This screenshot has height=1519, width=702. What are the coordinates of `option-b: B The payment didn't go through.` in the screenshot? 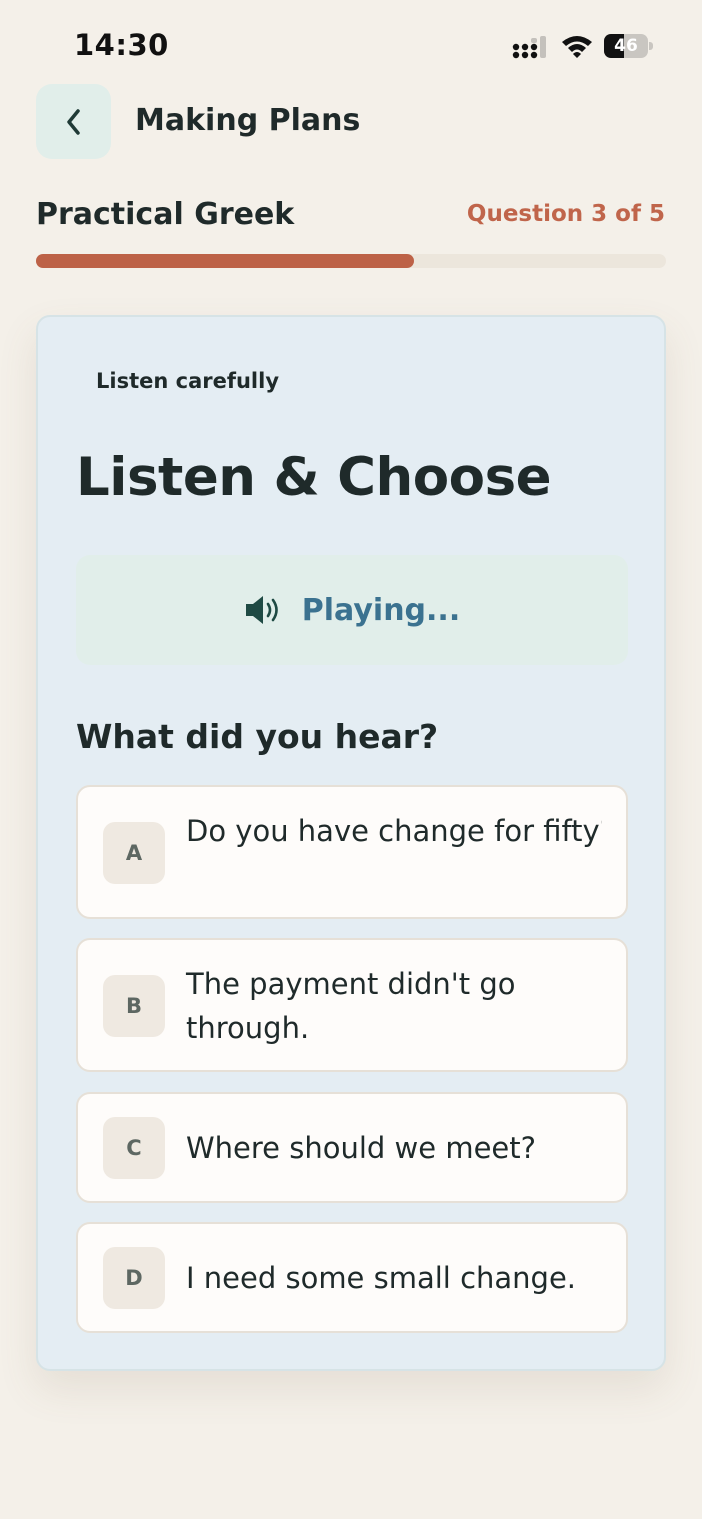 It's located at (352, 1005).